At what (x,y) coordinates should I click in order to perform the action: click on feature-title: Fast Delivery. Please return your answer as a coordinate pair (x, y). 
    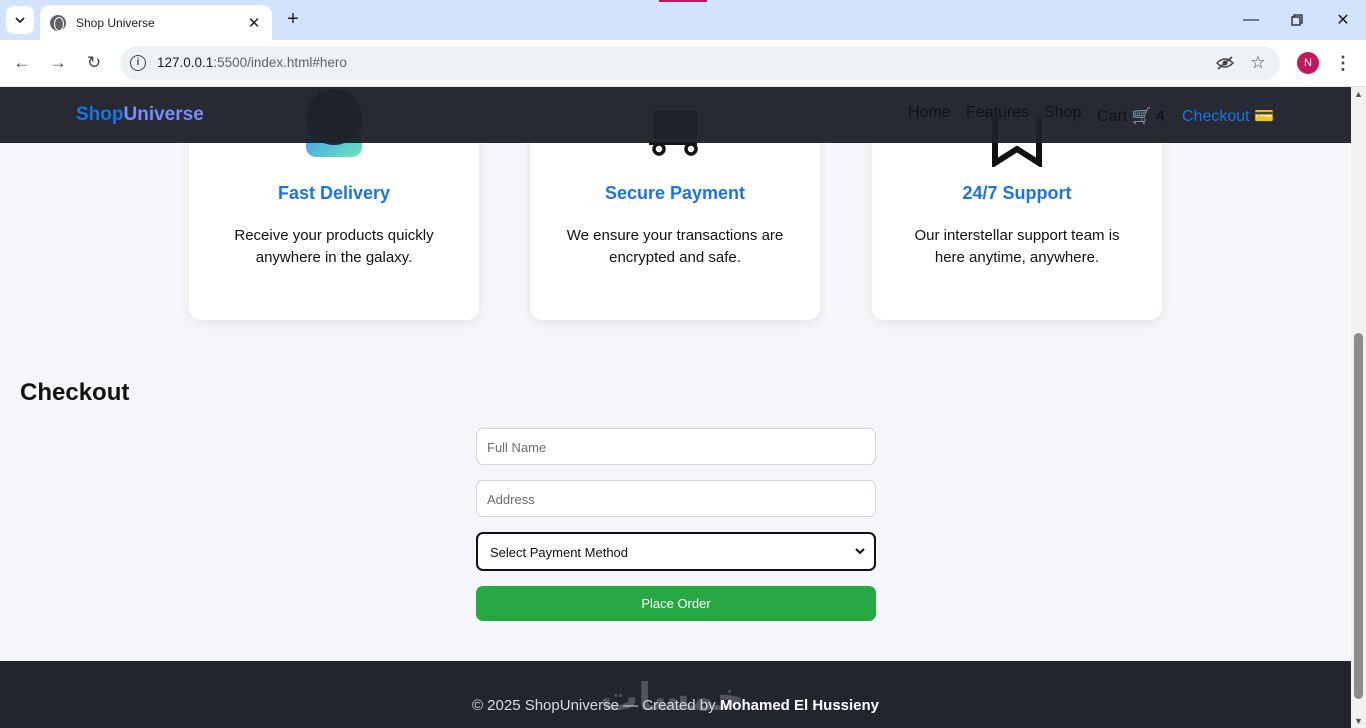
    Looking at the image, I should click on (334, 193).